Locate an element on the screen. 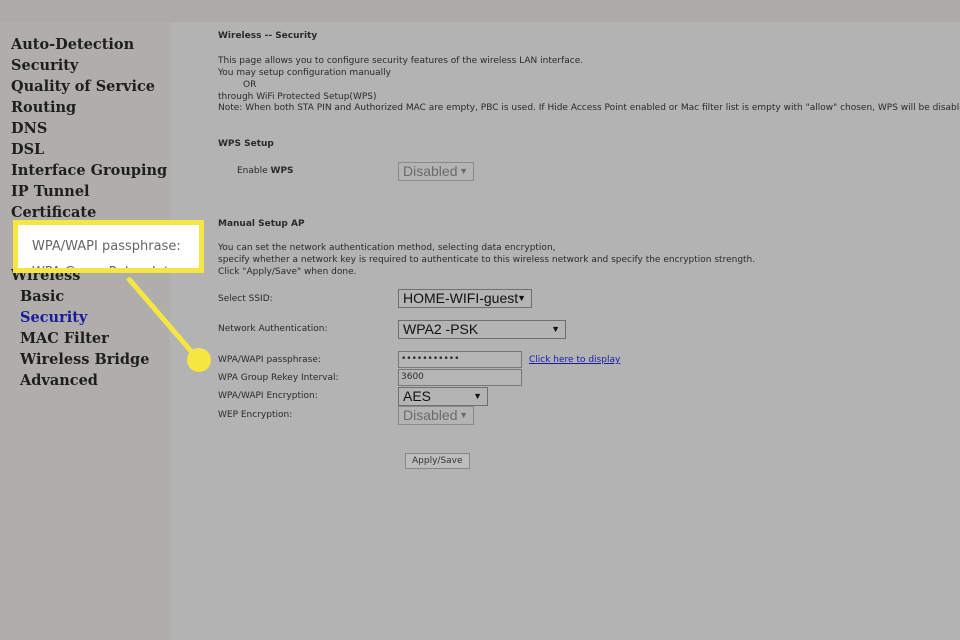 The height and width of the screenshot is (640, 960). callout-dot is located at coordinates (199, 360).